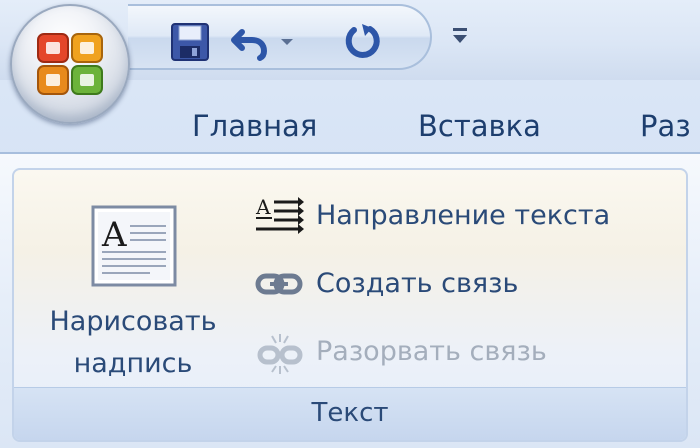 The width and height of the screenshot is (700, 448). I want to click on undo-button, so click(250, 42).